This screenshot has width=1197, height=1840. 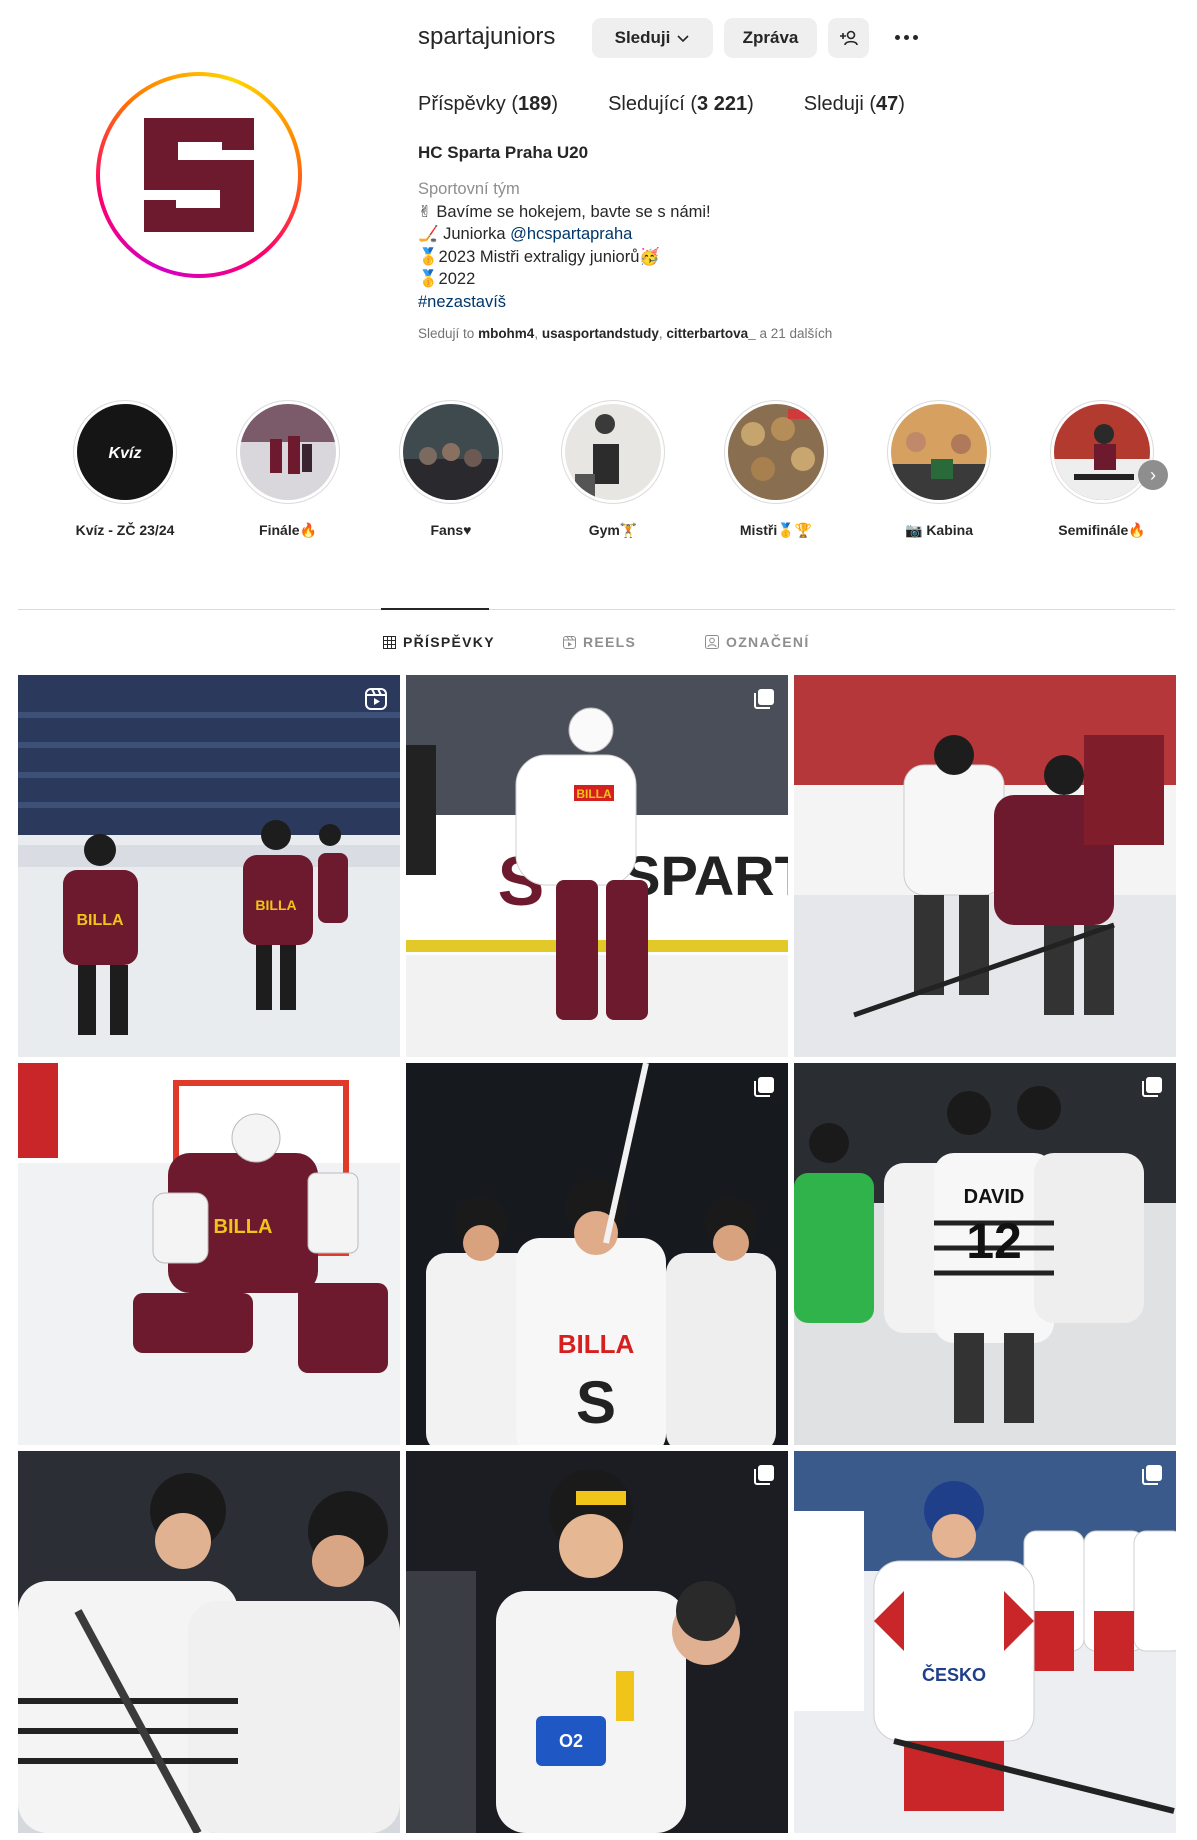 I want to click on post-thumbnail: ČESKO, so click(x=985, y=1642).